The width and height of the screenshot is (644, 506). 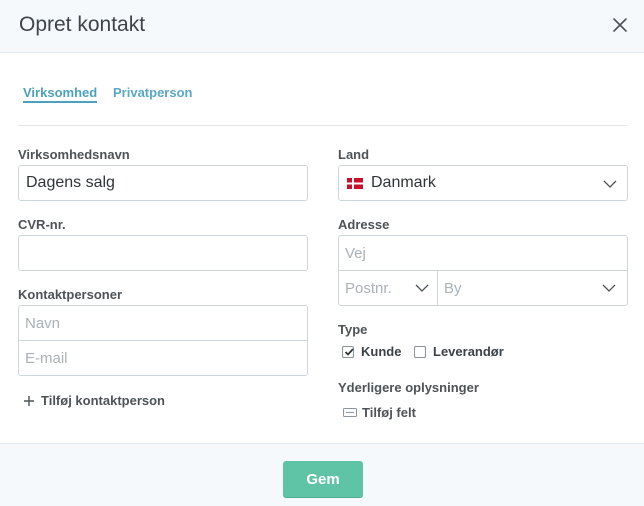 What do you see at coordinates (620, 25) in the screenshot?
I see `close-icon` at bounding box center [620, 25].